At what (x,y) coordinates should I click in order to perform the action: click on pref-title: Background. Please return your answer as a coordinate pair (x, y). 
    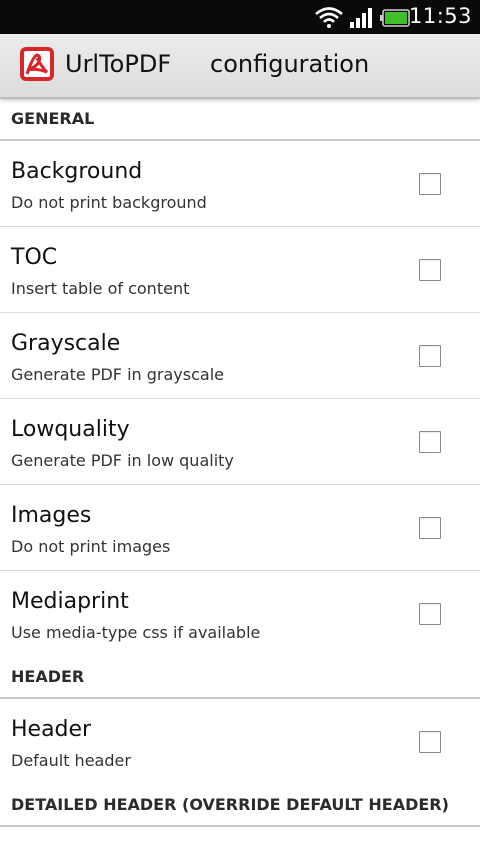
    Looking at the image, I should click on (77, 171).